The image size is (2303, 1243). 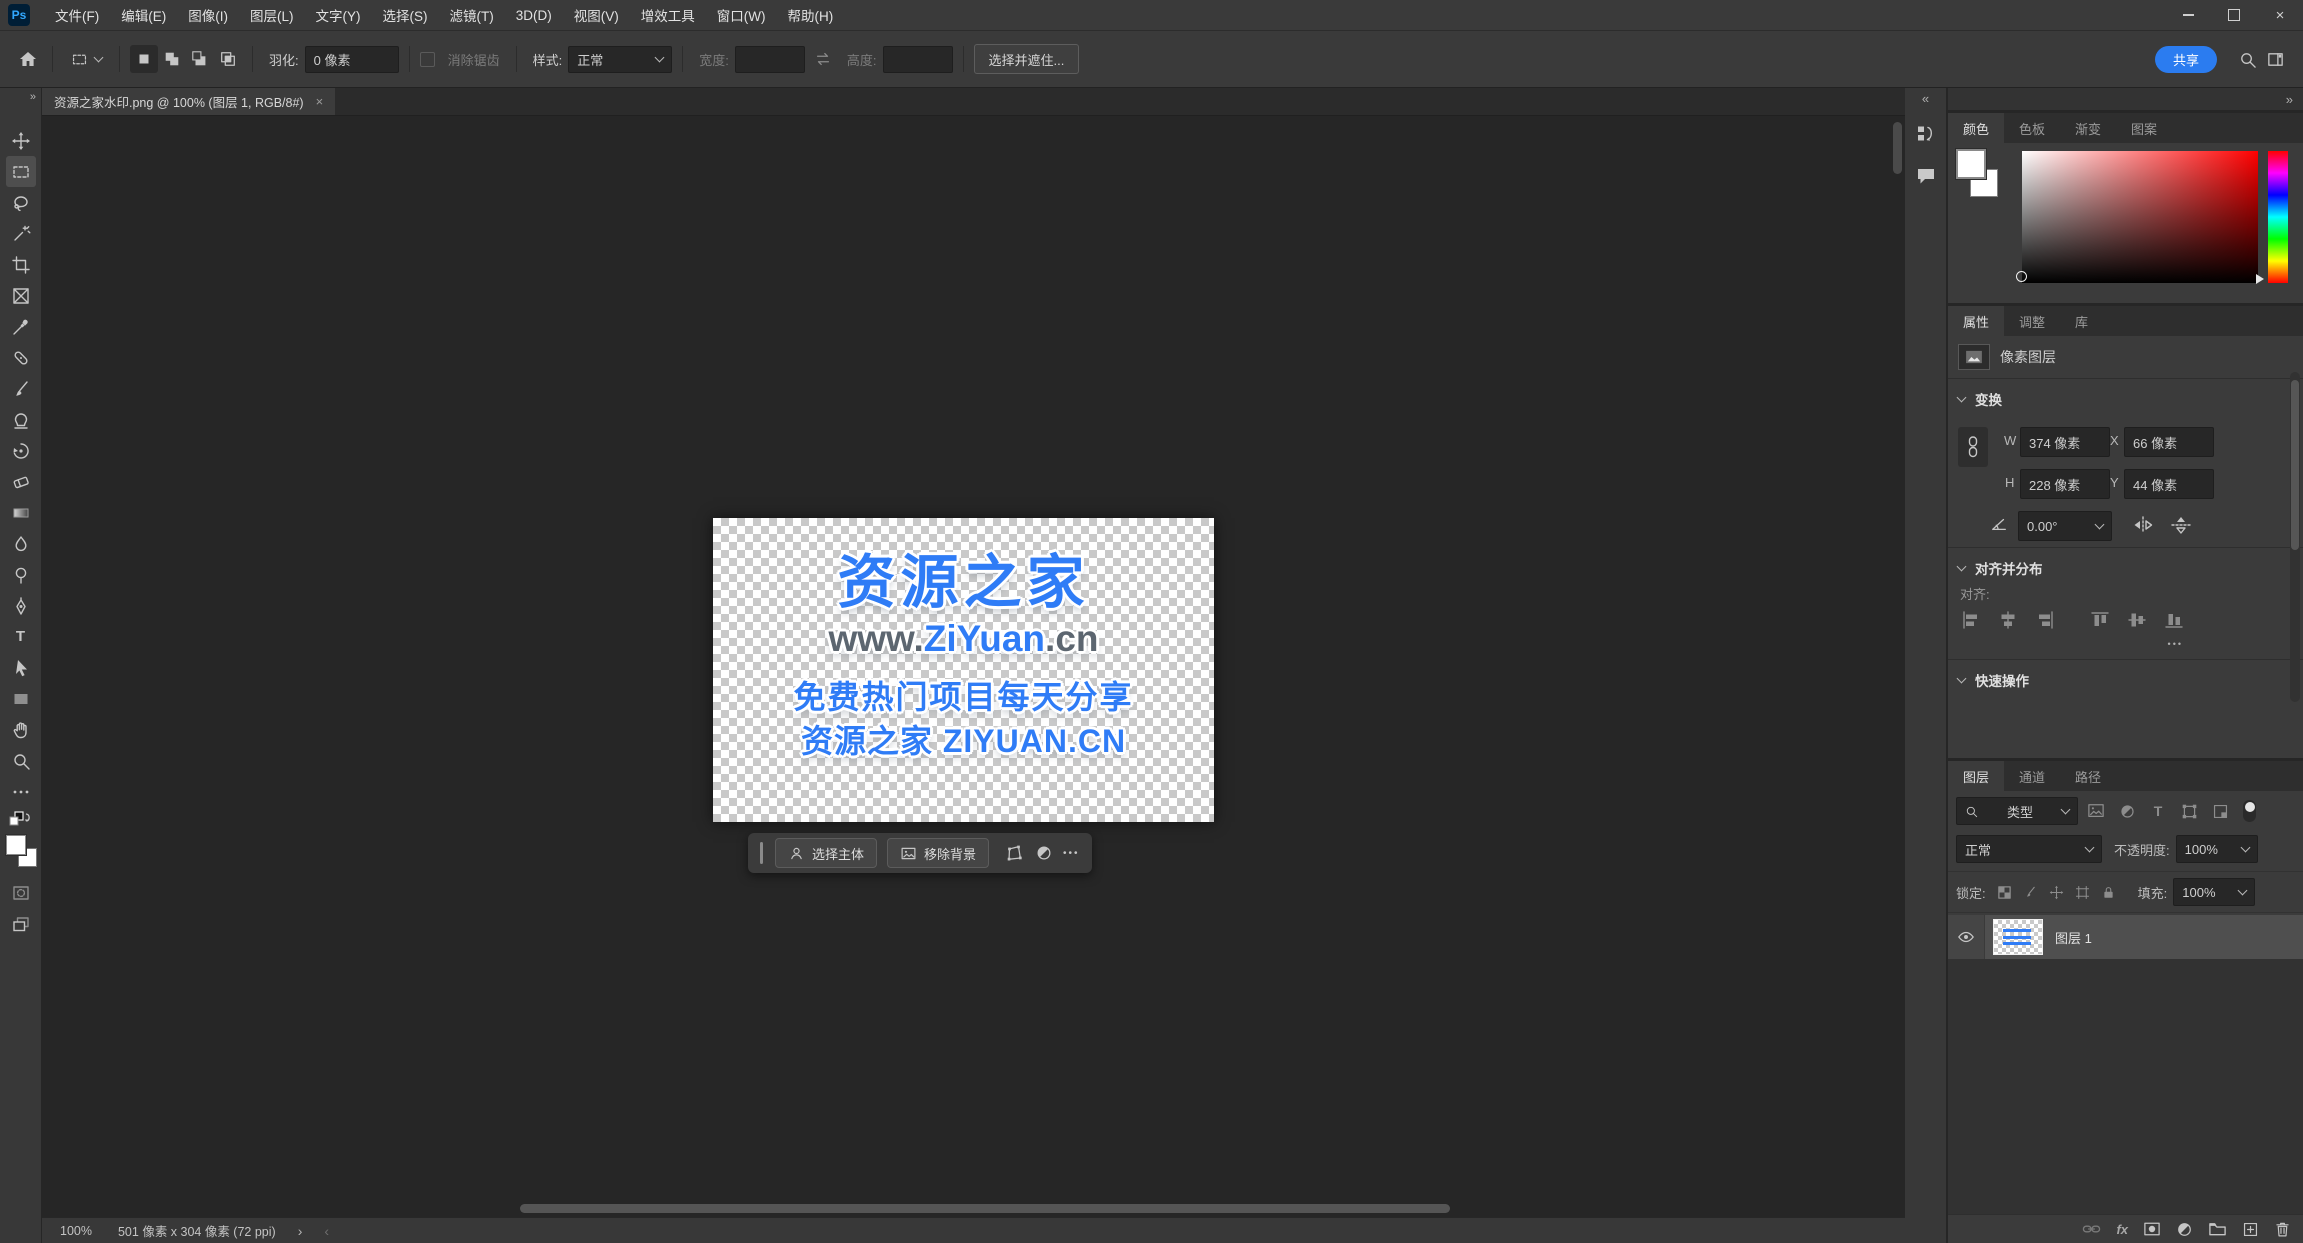 What do you see at coordinates (2100, 620) in the screenshot?
I see `align-top-button` at bounding box center [2100, 620].